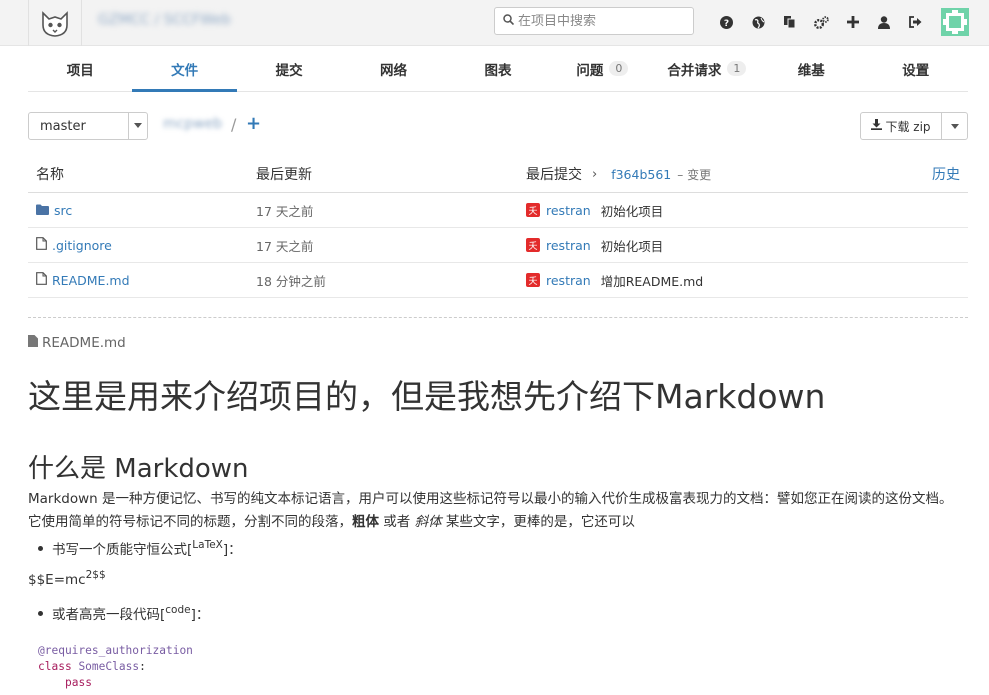  Describe the element at coordinates (619, 68) in the screenshot. I see `issues-count-badge: 0` at that location.